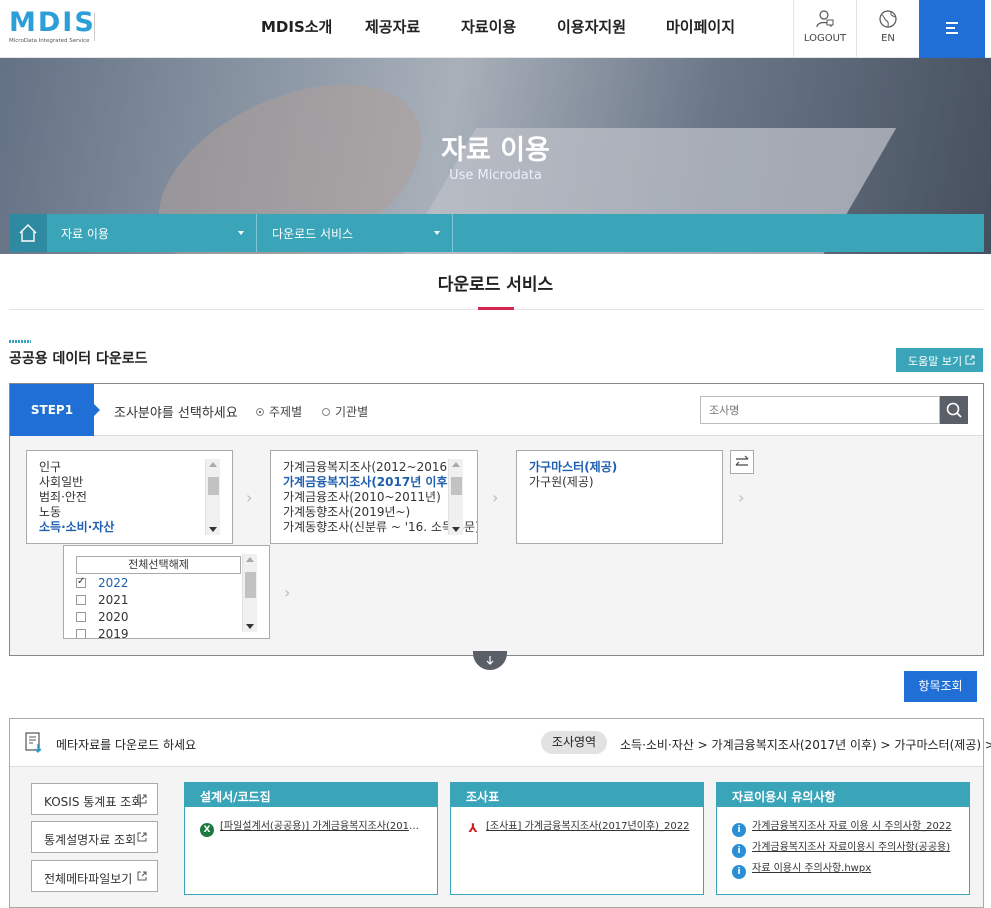 The height and width of the screenshot is (908, 991). Describe the element at coordinates (619, 497) in the screenshot. I see `data-file-listbox: 가구마스터(제공) 가구원(제공)` at that location.